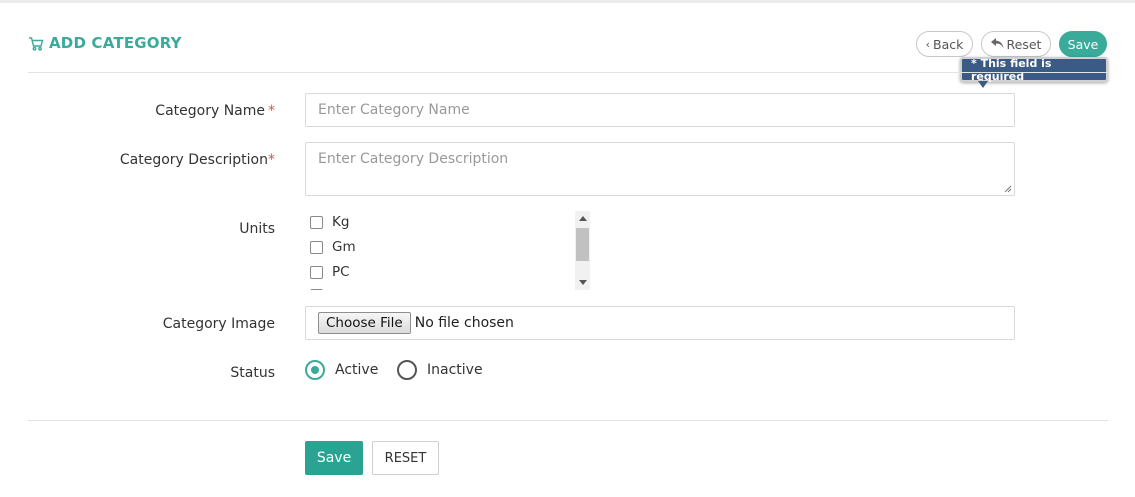  What do you see at coordinates (928, 44) in the screenshot?
I see `chevron-left-icon: ‹` at bounding box center [928, 44].